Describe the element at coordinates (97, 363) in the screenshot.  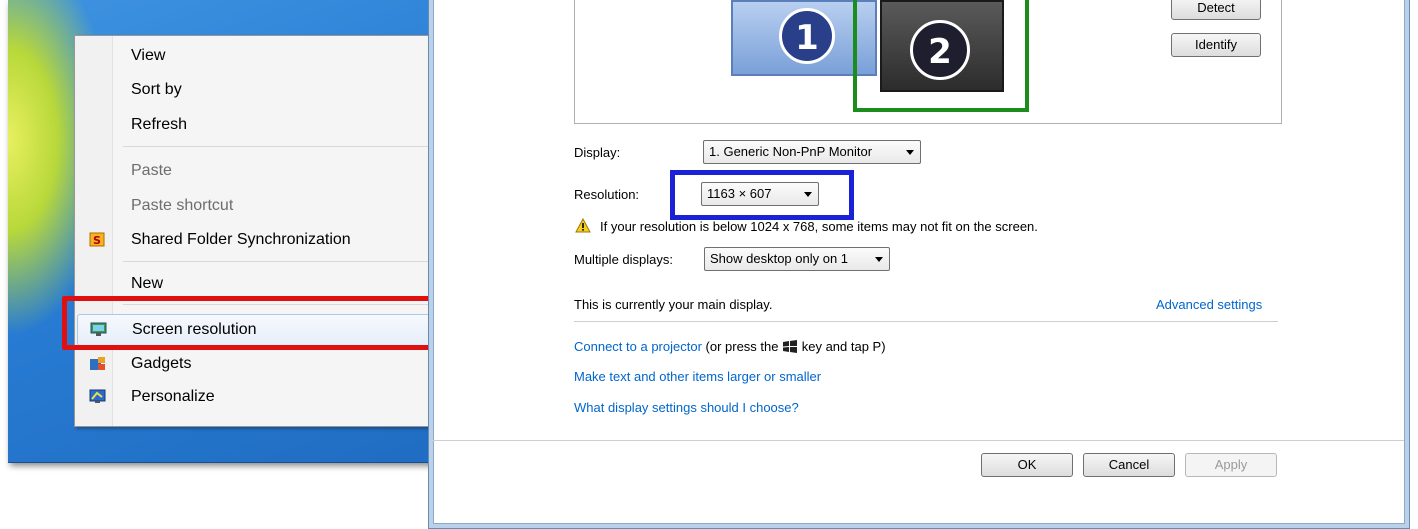
I see `gadgets-icon` at that location.